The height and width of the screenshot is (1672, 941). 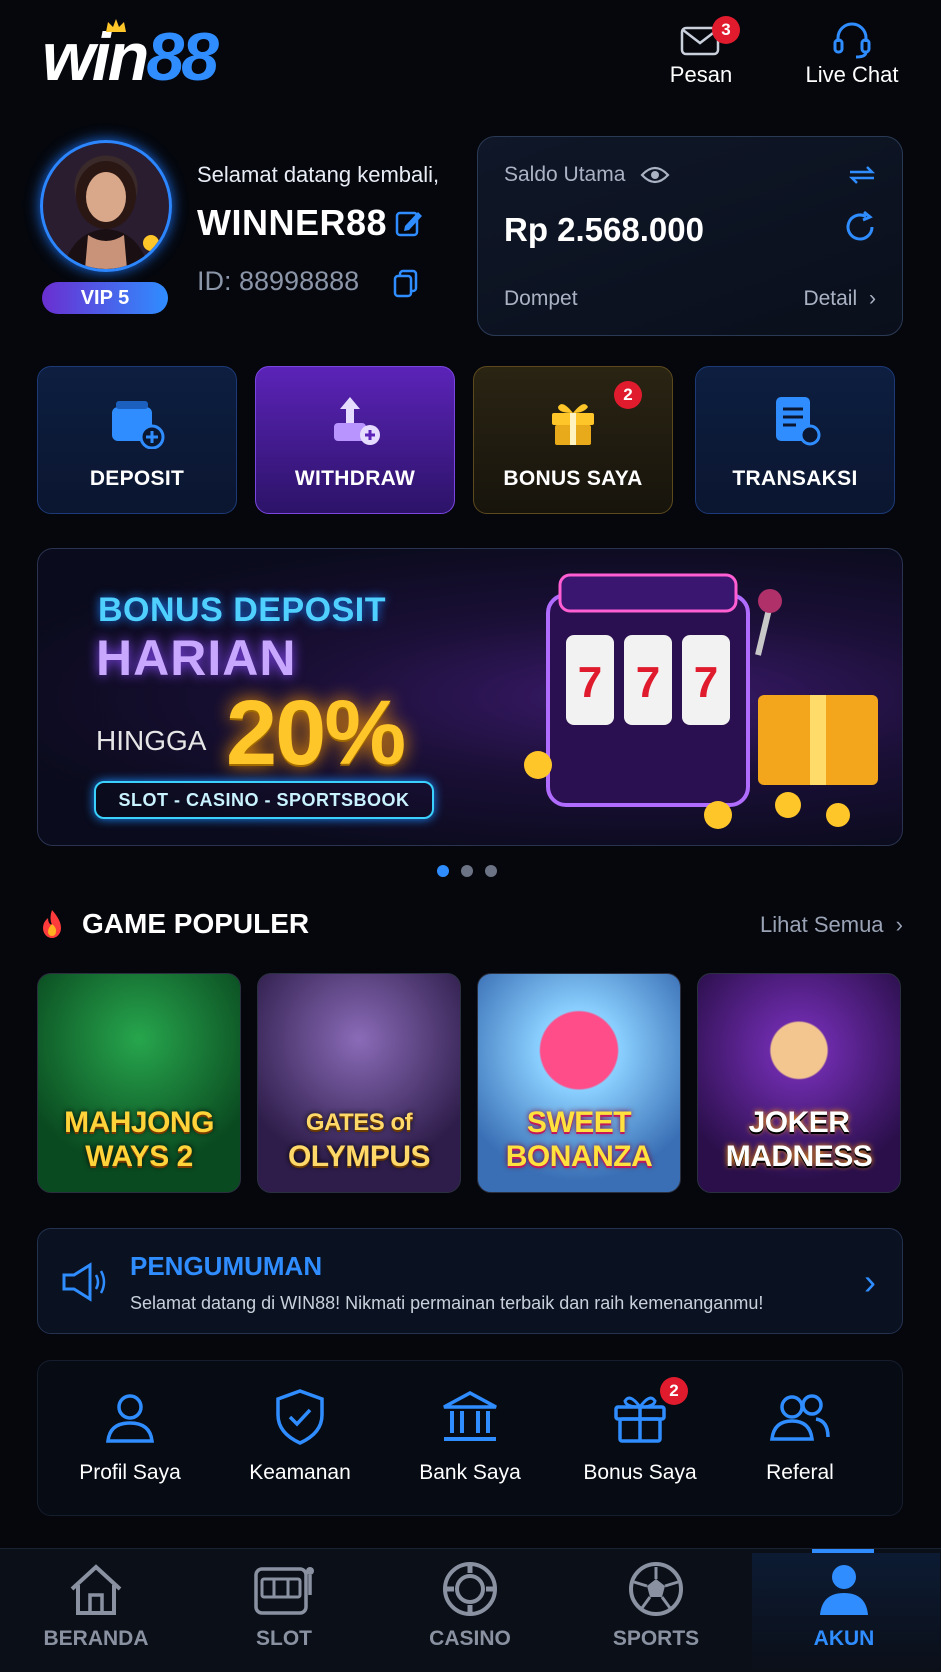 I want to click on menu-item-profil-saya: Profil Saya, so click(x=130, y=1436).